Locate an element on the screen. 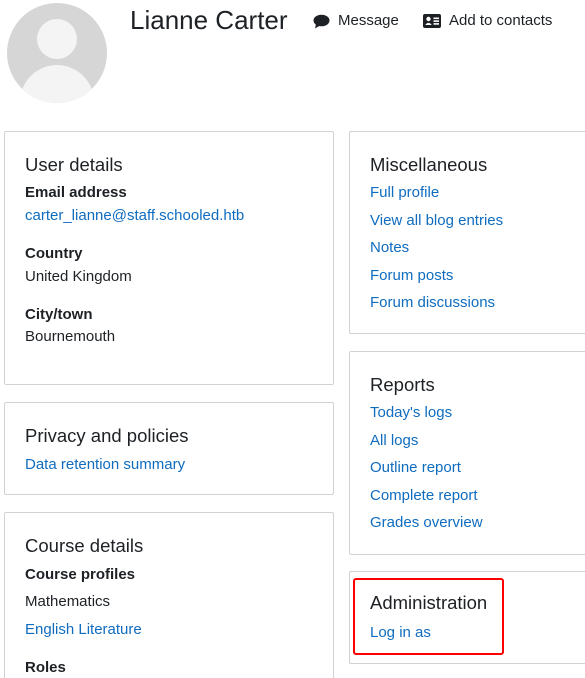 This screenshot has height=678, width=585. country-value: United Kingdom is located at coordinates (78, 276).